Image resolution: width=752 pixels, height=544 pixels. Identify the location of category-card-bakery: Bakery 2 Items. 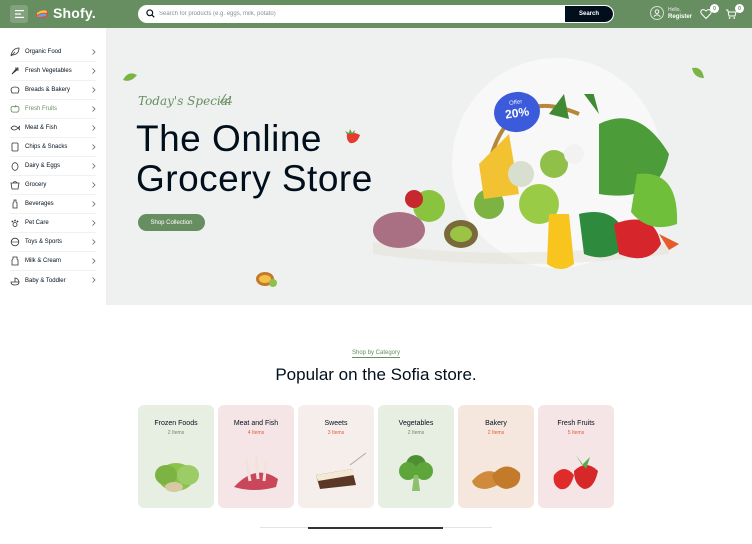
(496, 456).